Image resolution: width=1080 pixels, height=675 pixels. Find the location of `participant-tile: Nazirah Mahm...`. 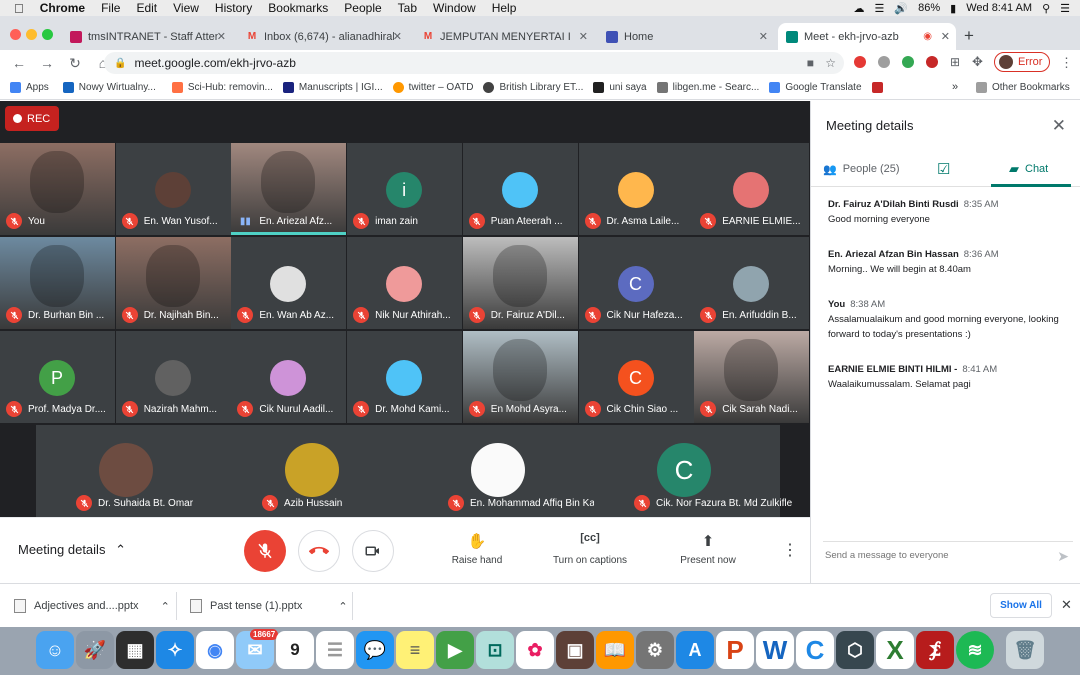

participant-tile: Nazirah Mahm... is located at coordinates (173, 377).